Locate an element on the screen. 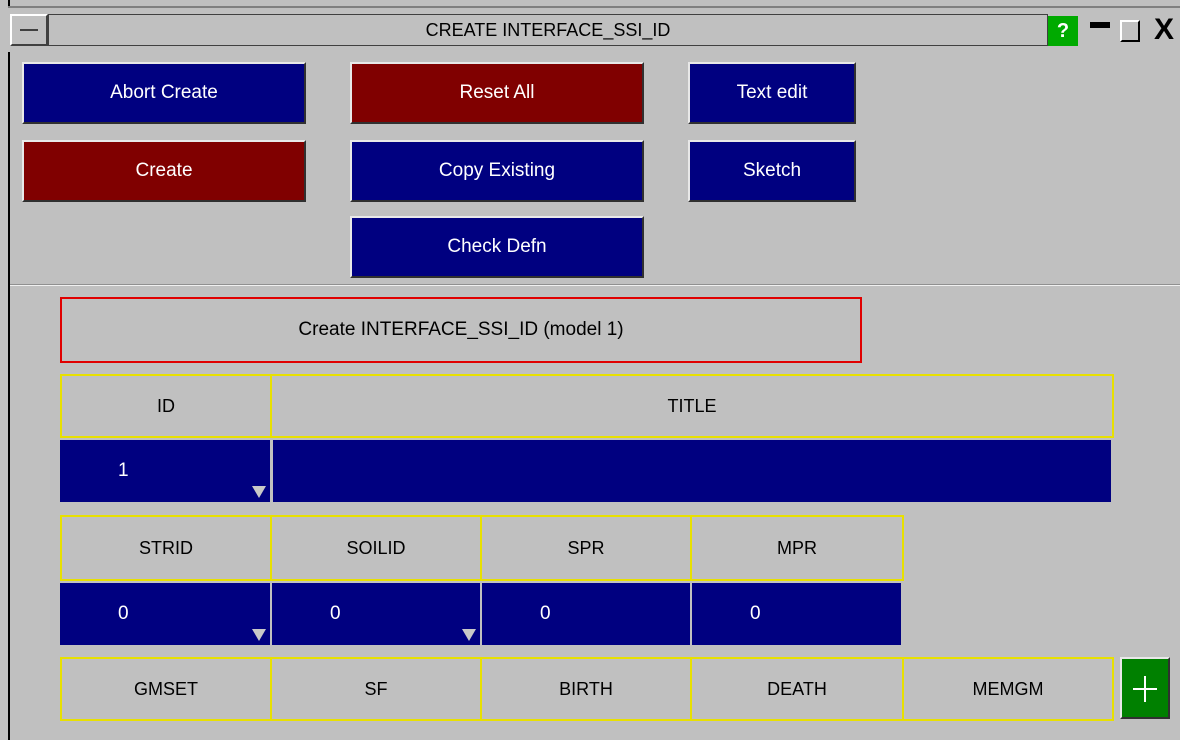 Image resolution: width=1180 pixels, height=740 pixels. maximize-button is located at coordinates (1131, 31).